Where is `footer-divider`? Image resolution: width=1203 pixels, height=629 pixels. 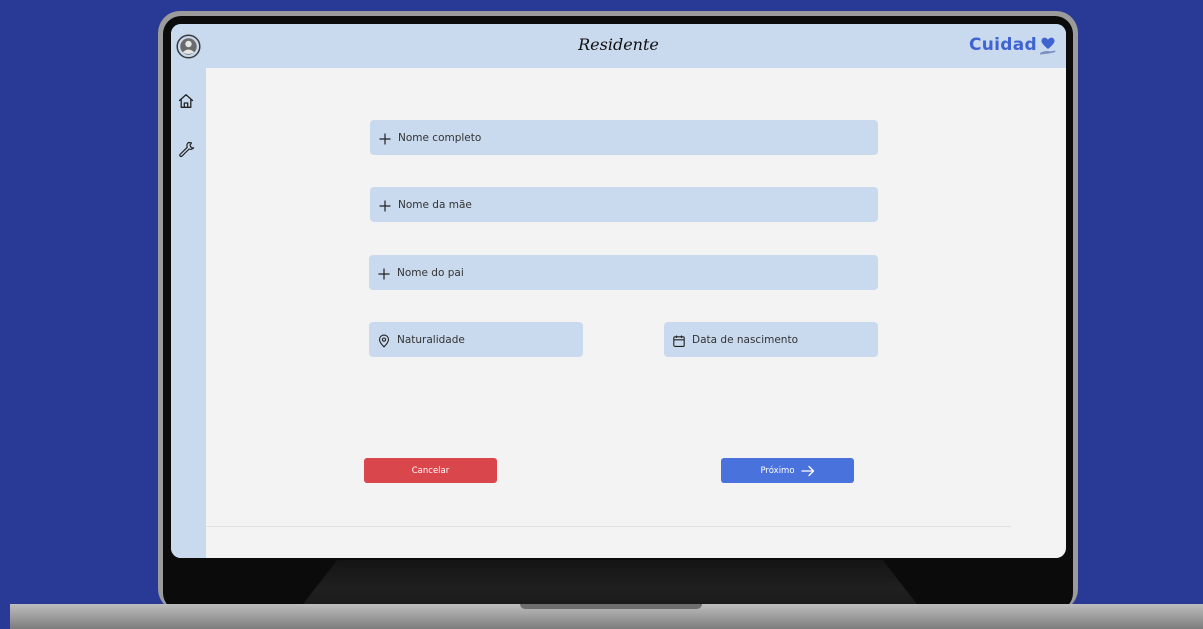 footer-divider is located at coordinates (608, 526).